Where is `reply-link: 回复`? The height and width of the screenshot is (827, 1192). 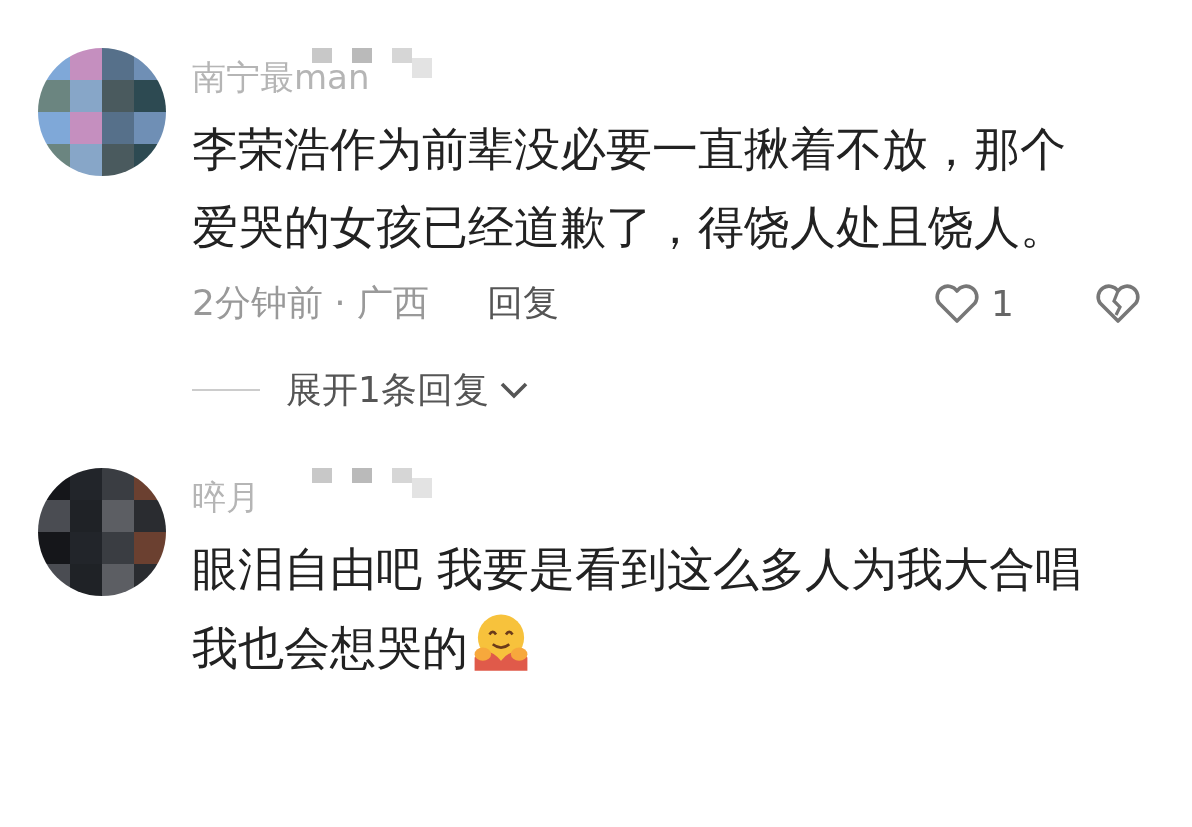
reply-link: 回复 is located at coordinates (523, 303).